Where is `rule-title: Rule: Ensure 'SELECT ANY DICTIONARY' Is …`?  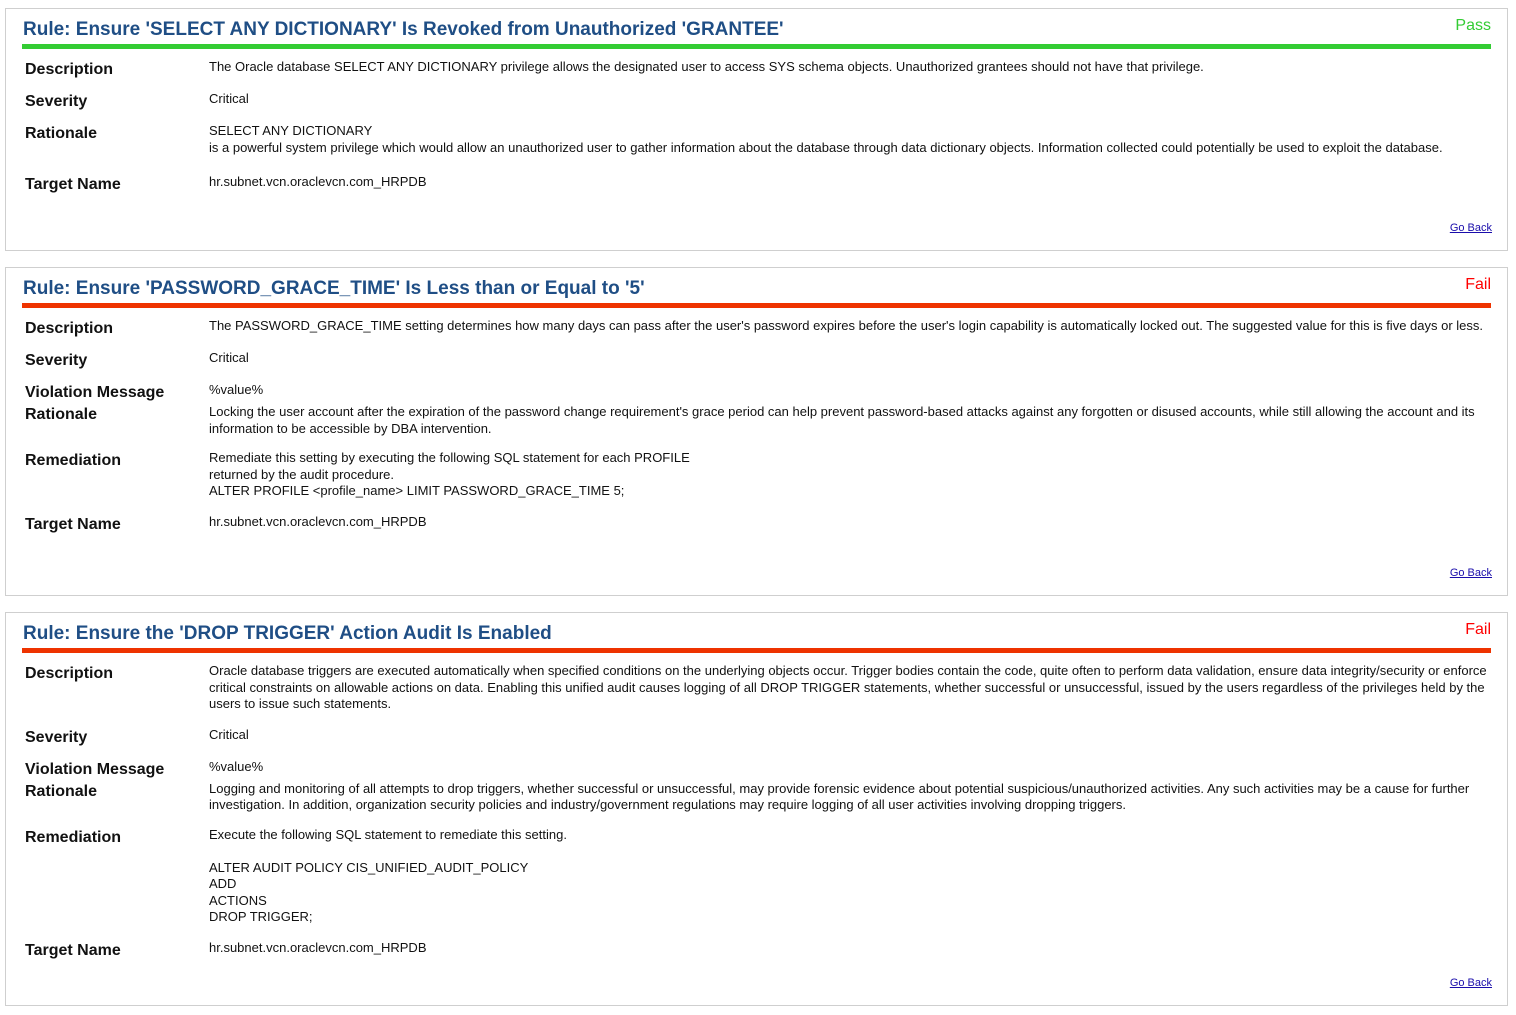
rule-title: Rule: Ensure 'SELECT ANY DICTIONARY' Is … is located at coordinates (403, 29).